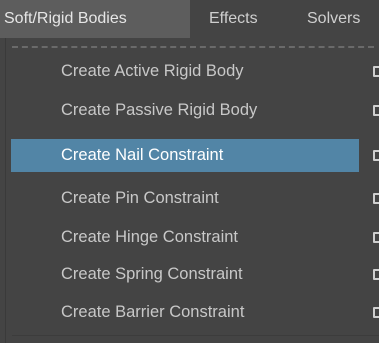 The image size is (379, 343). What do you see at coordinates (195, 335) in the screenshot?
I see `menu-bottom-divider` at bounding box center [195, 335].